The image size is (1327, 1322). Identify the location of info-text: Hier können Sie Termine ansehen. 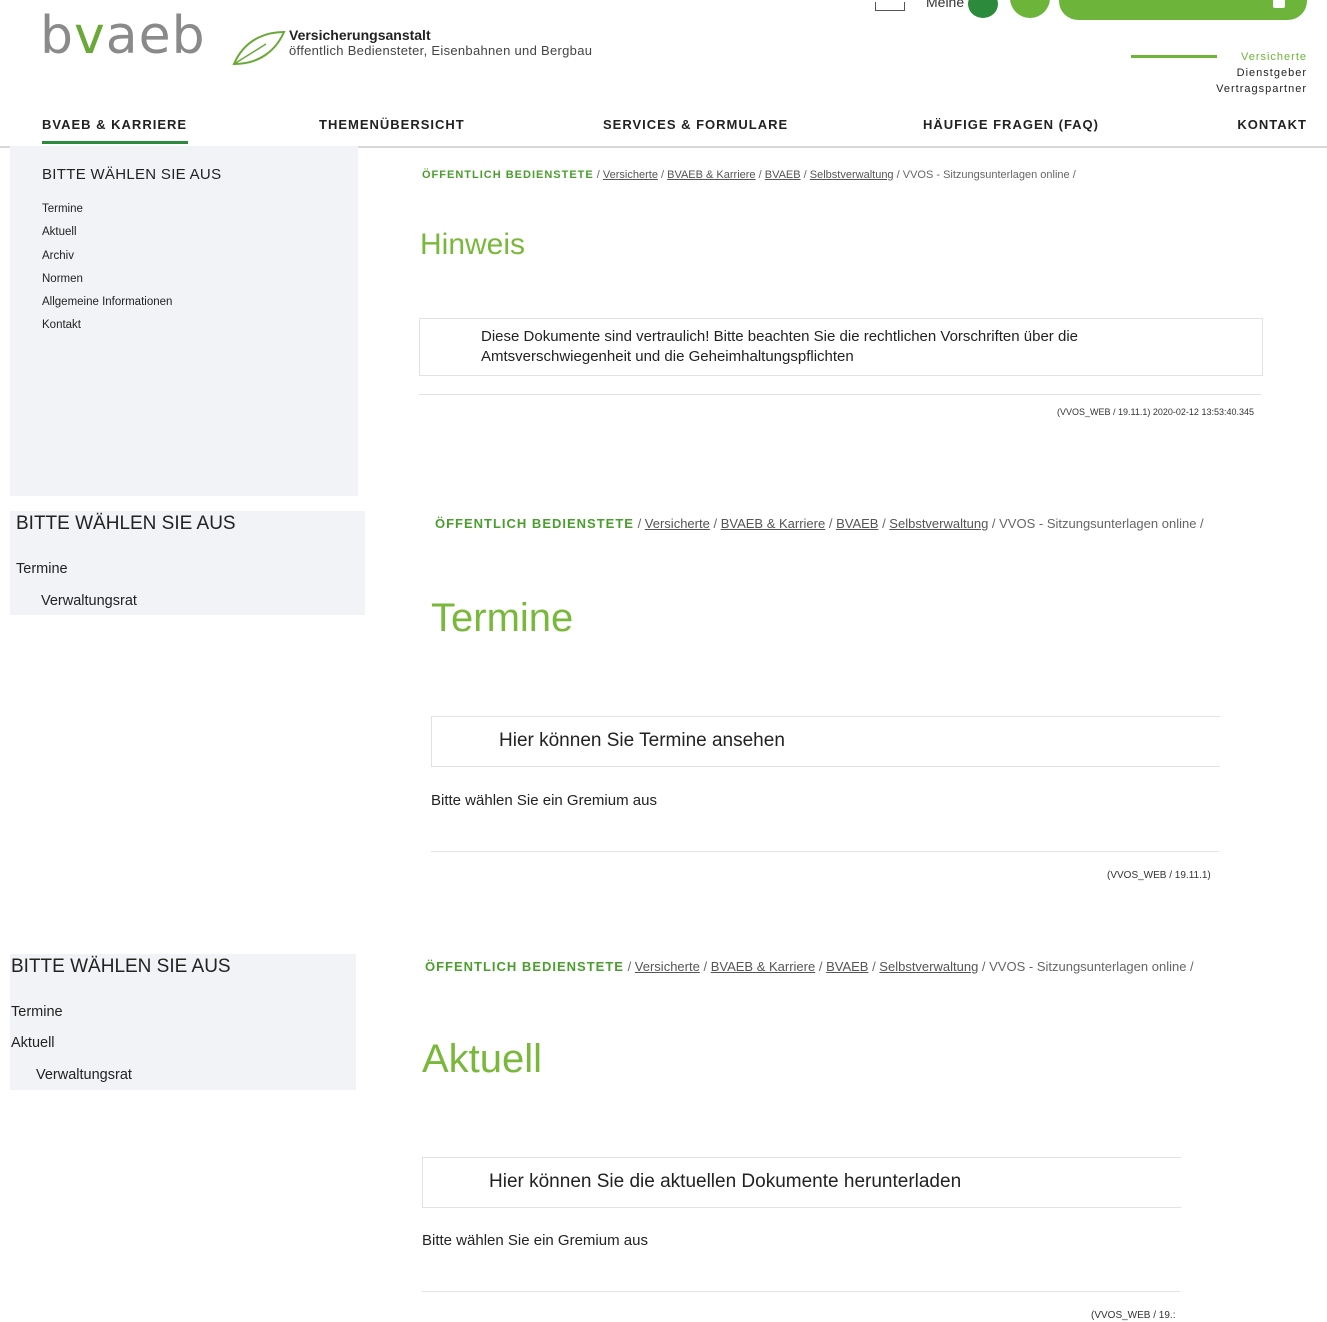
(642, 740).